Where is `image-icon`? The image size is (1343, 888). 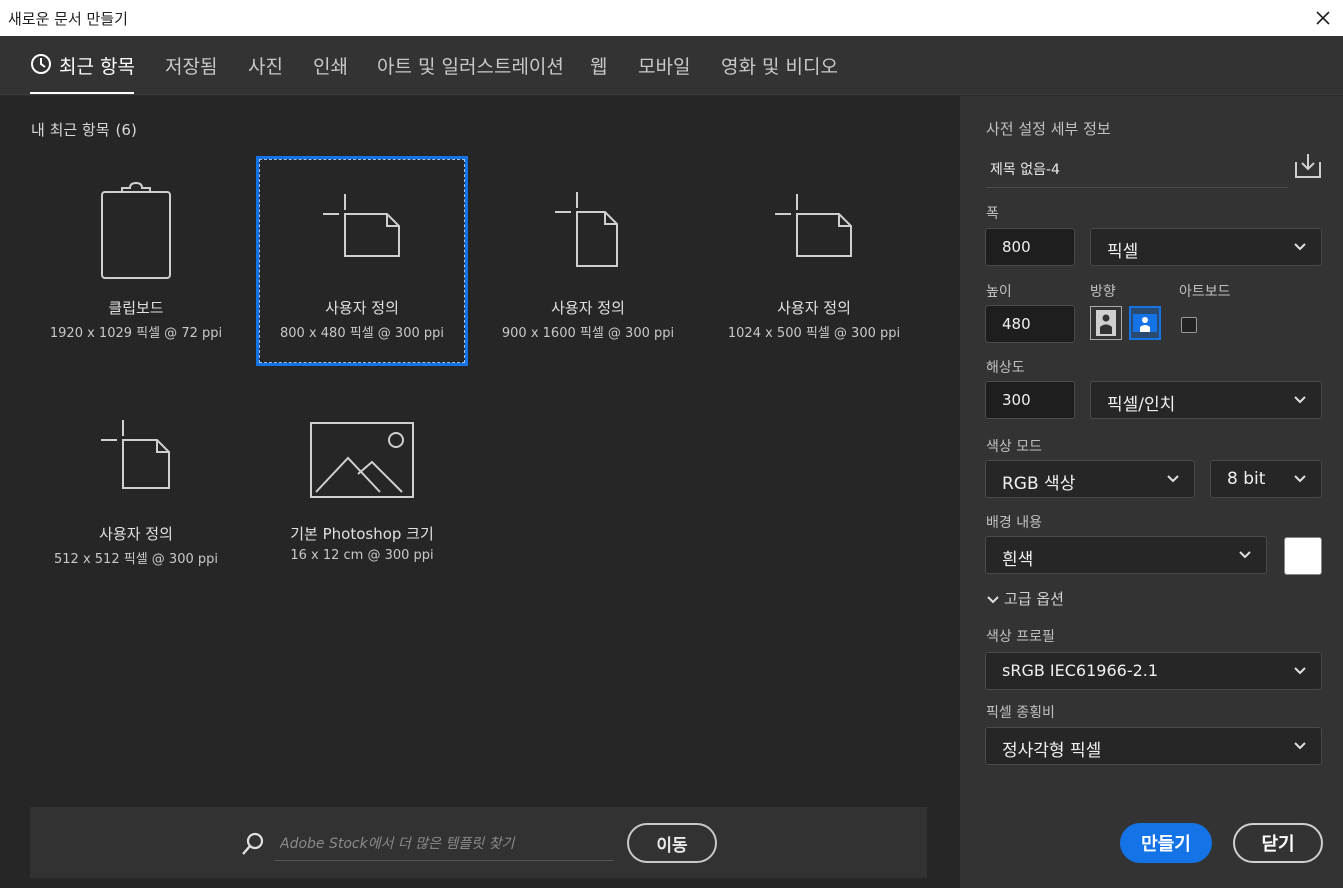
image-icon is located at coordinates (362, 460).